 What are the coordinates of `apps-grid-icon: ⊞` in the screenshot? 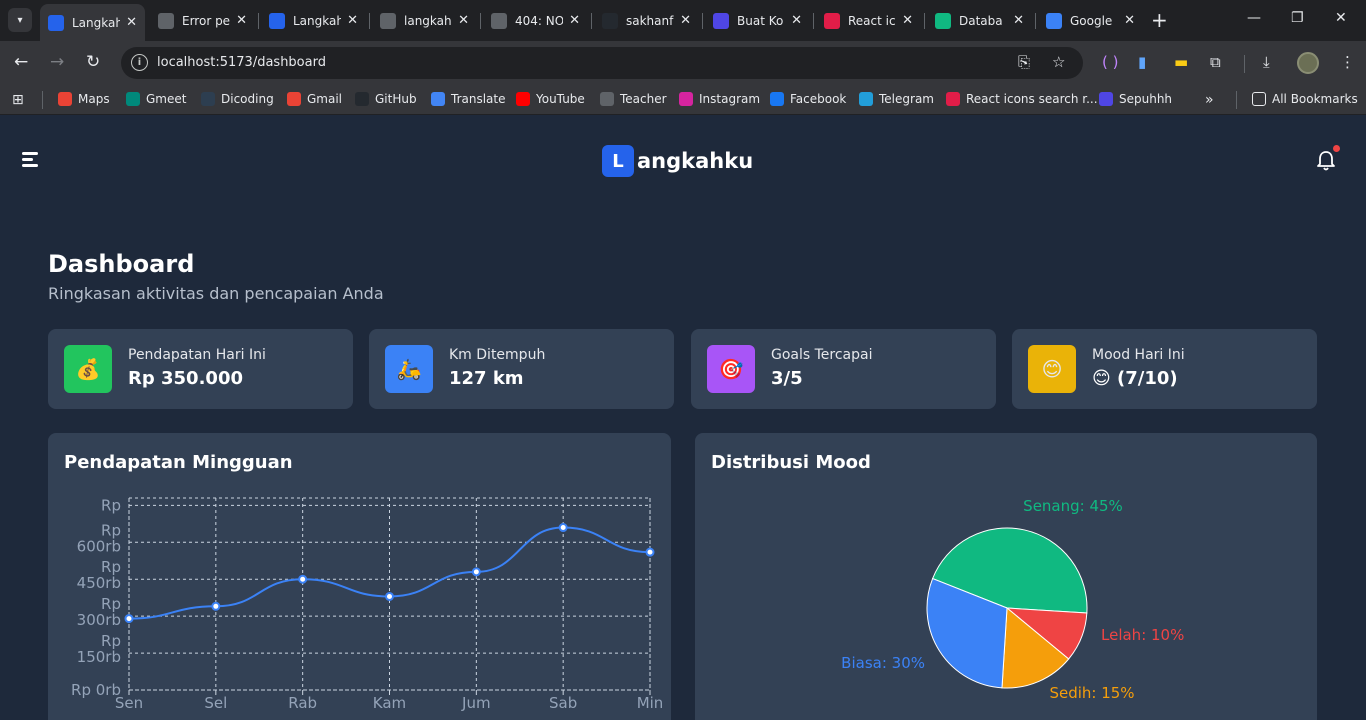 It's located at (18, 100).